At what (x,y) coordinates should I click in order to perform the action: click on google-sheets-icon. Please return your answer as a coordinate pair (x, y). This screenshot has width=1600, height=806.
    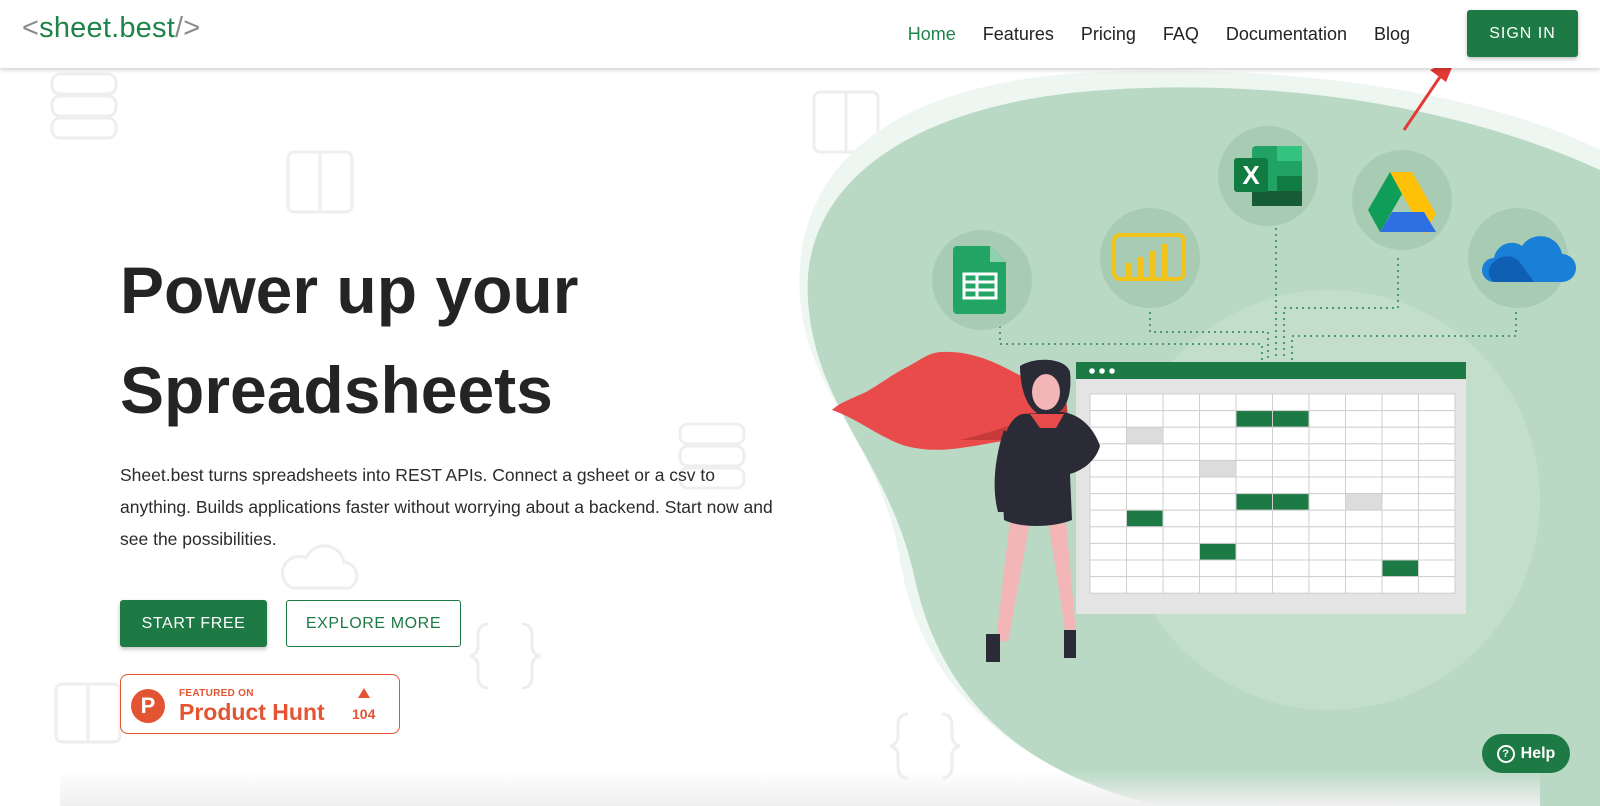
    Looking at the image, I should click on (982, 280).